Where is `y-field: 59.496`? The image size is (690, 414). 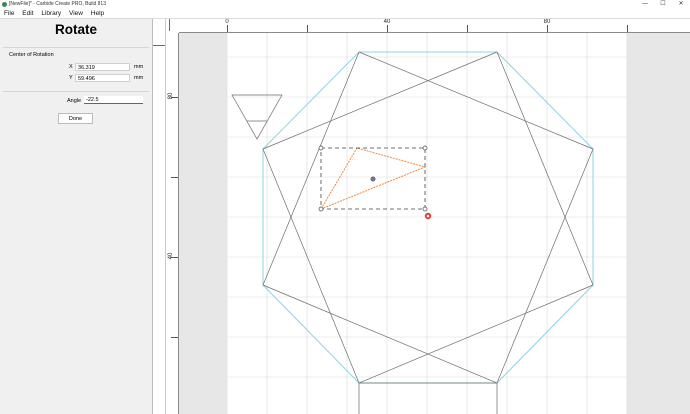 y-field: 59.496 is located at coordinates (102, 78).